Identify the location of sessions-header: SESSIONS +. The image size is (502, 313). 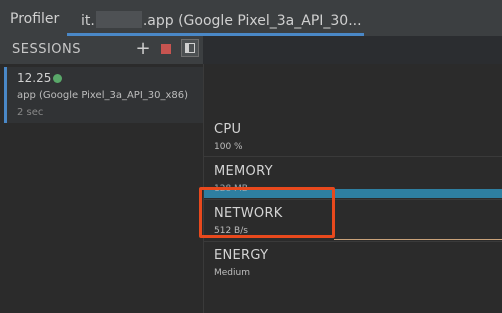
(101, 50).